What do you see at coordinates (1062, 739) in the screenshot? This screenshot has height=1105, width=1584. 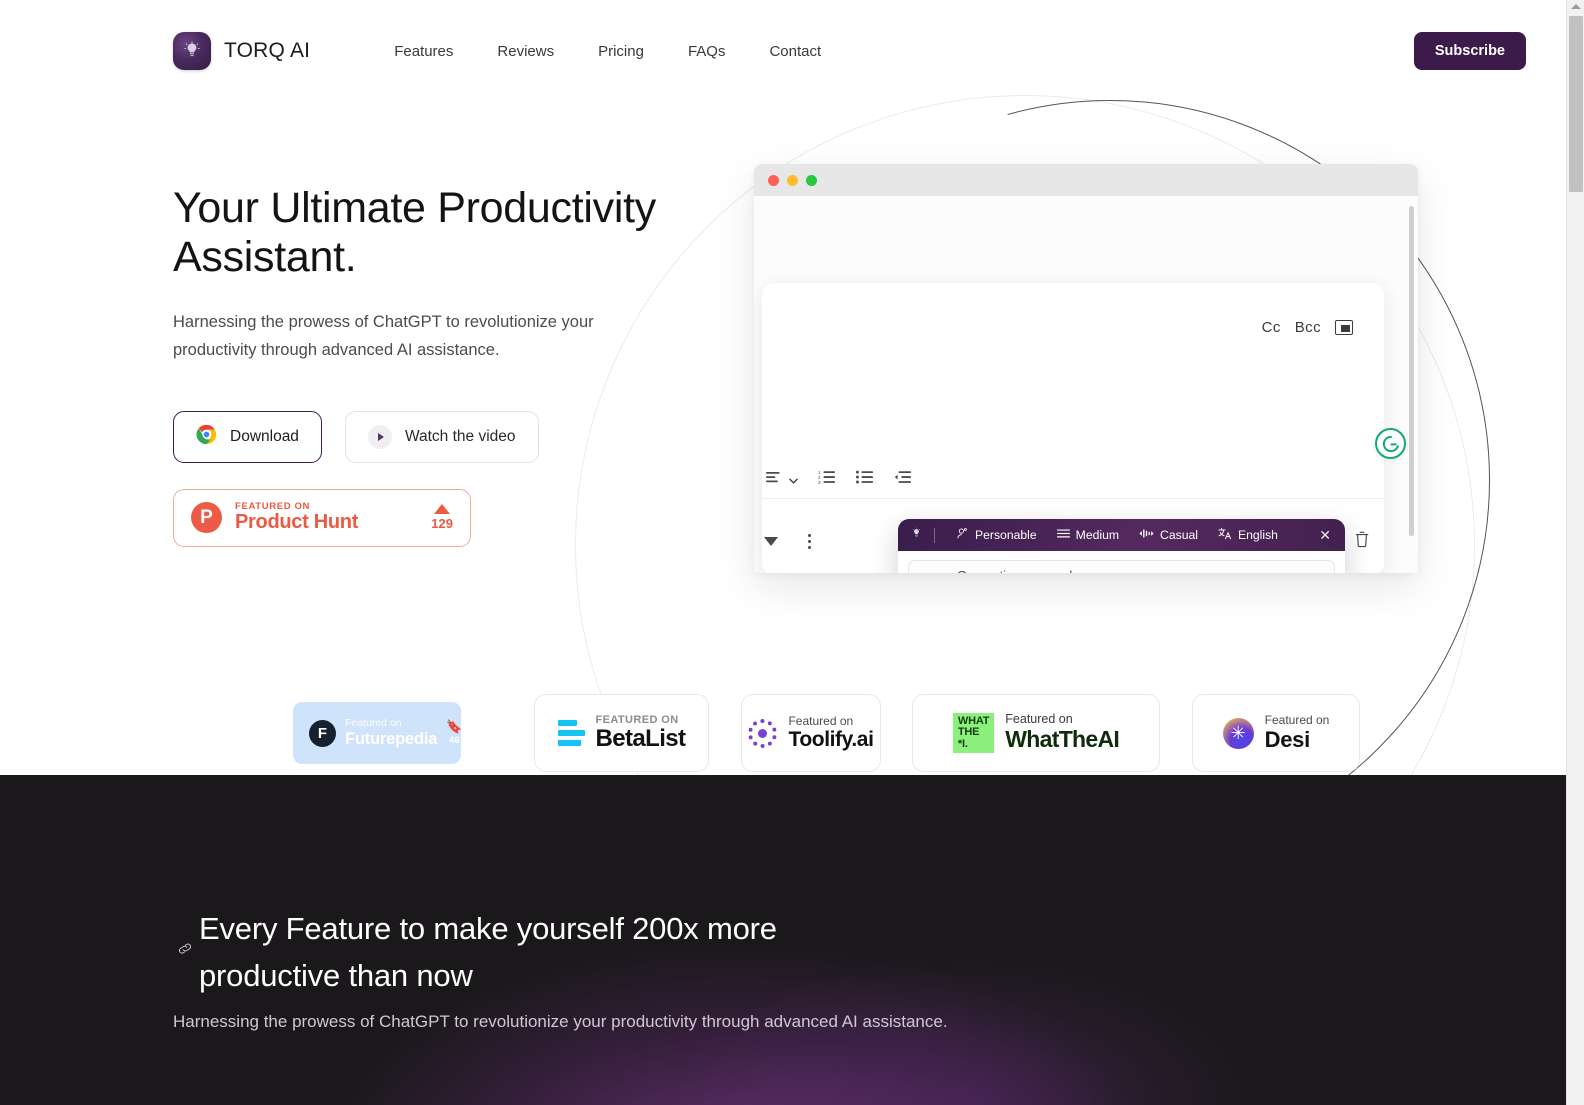 I see `whattheai-name: WhatTheAI` at bounding box center [1062, 739].